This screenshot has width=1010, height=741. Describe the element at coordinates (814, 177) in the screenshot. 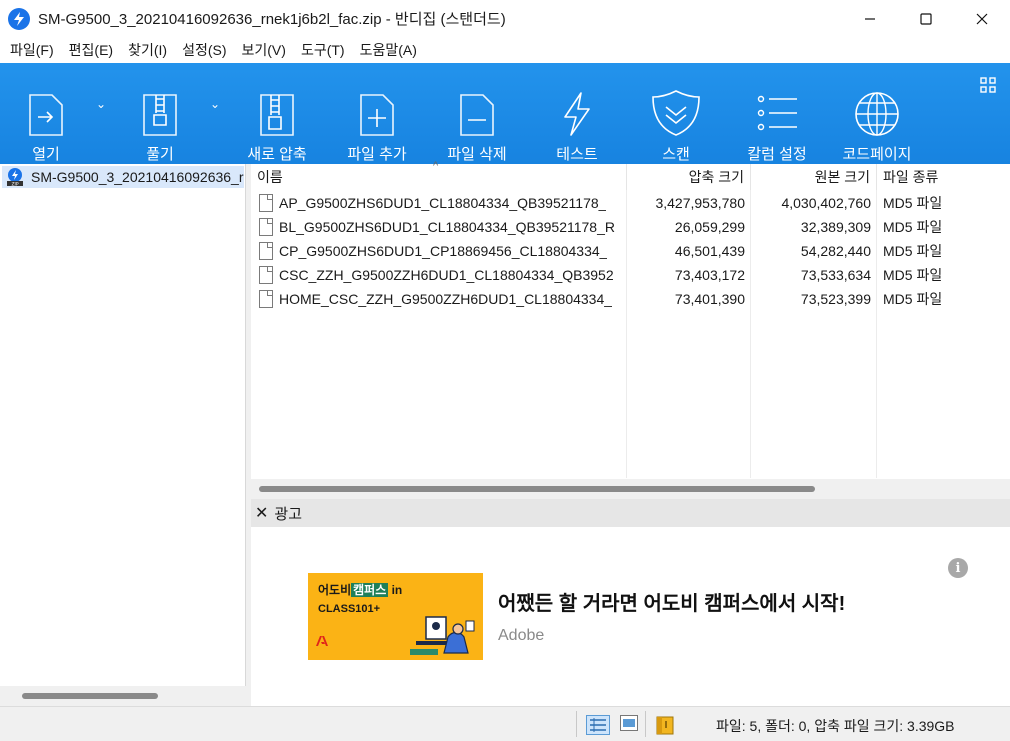

I see `column-header-original: 원본 크기` at that location.